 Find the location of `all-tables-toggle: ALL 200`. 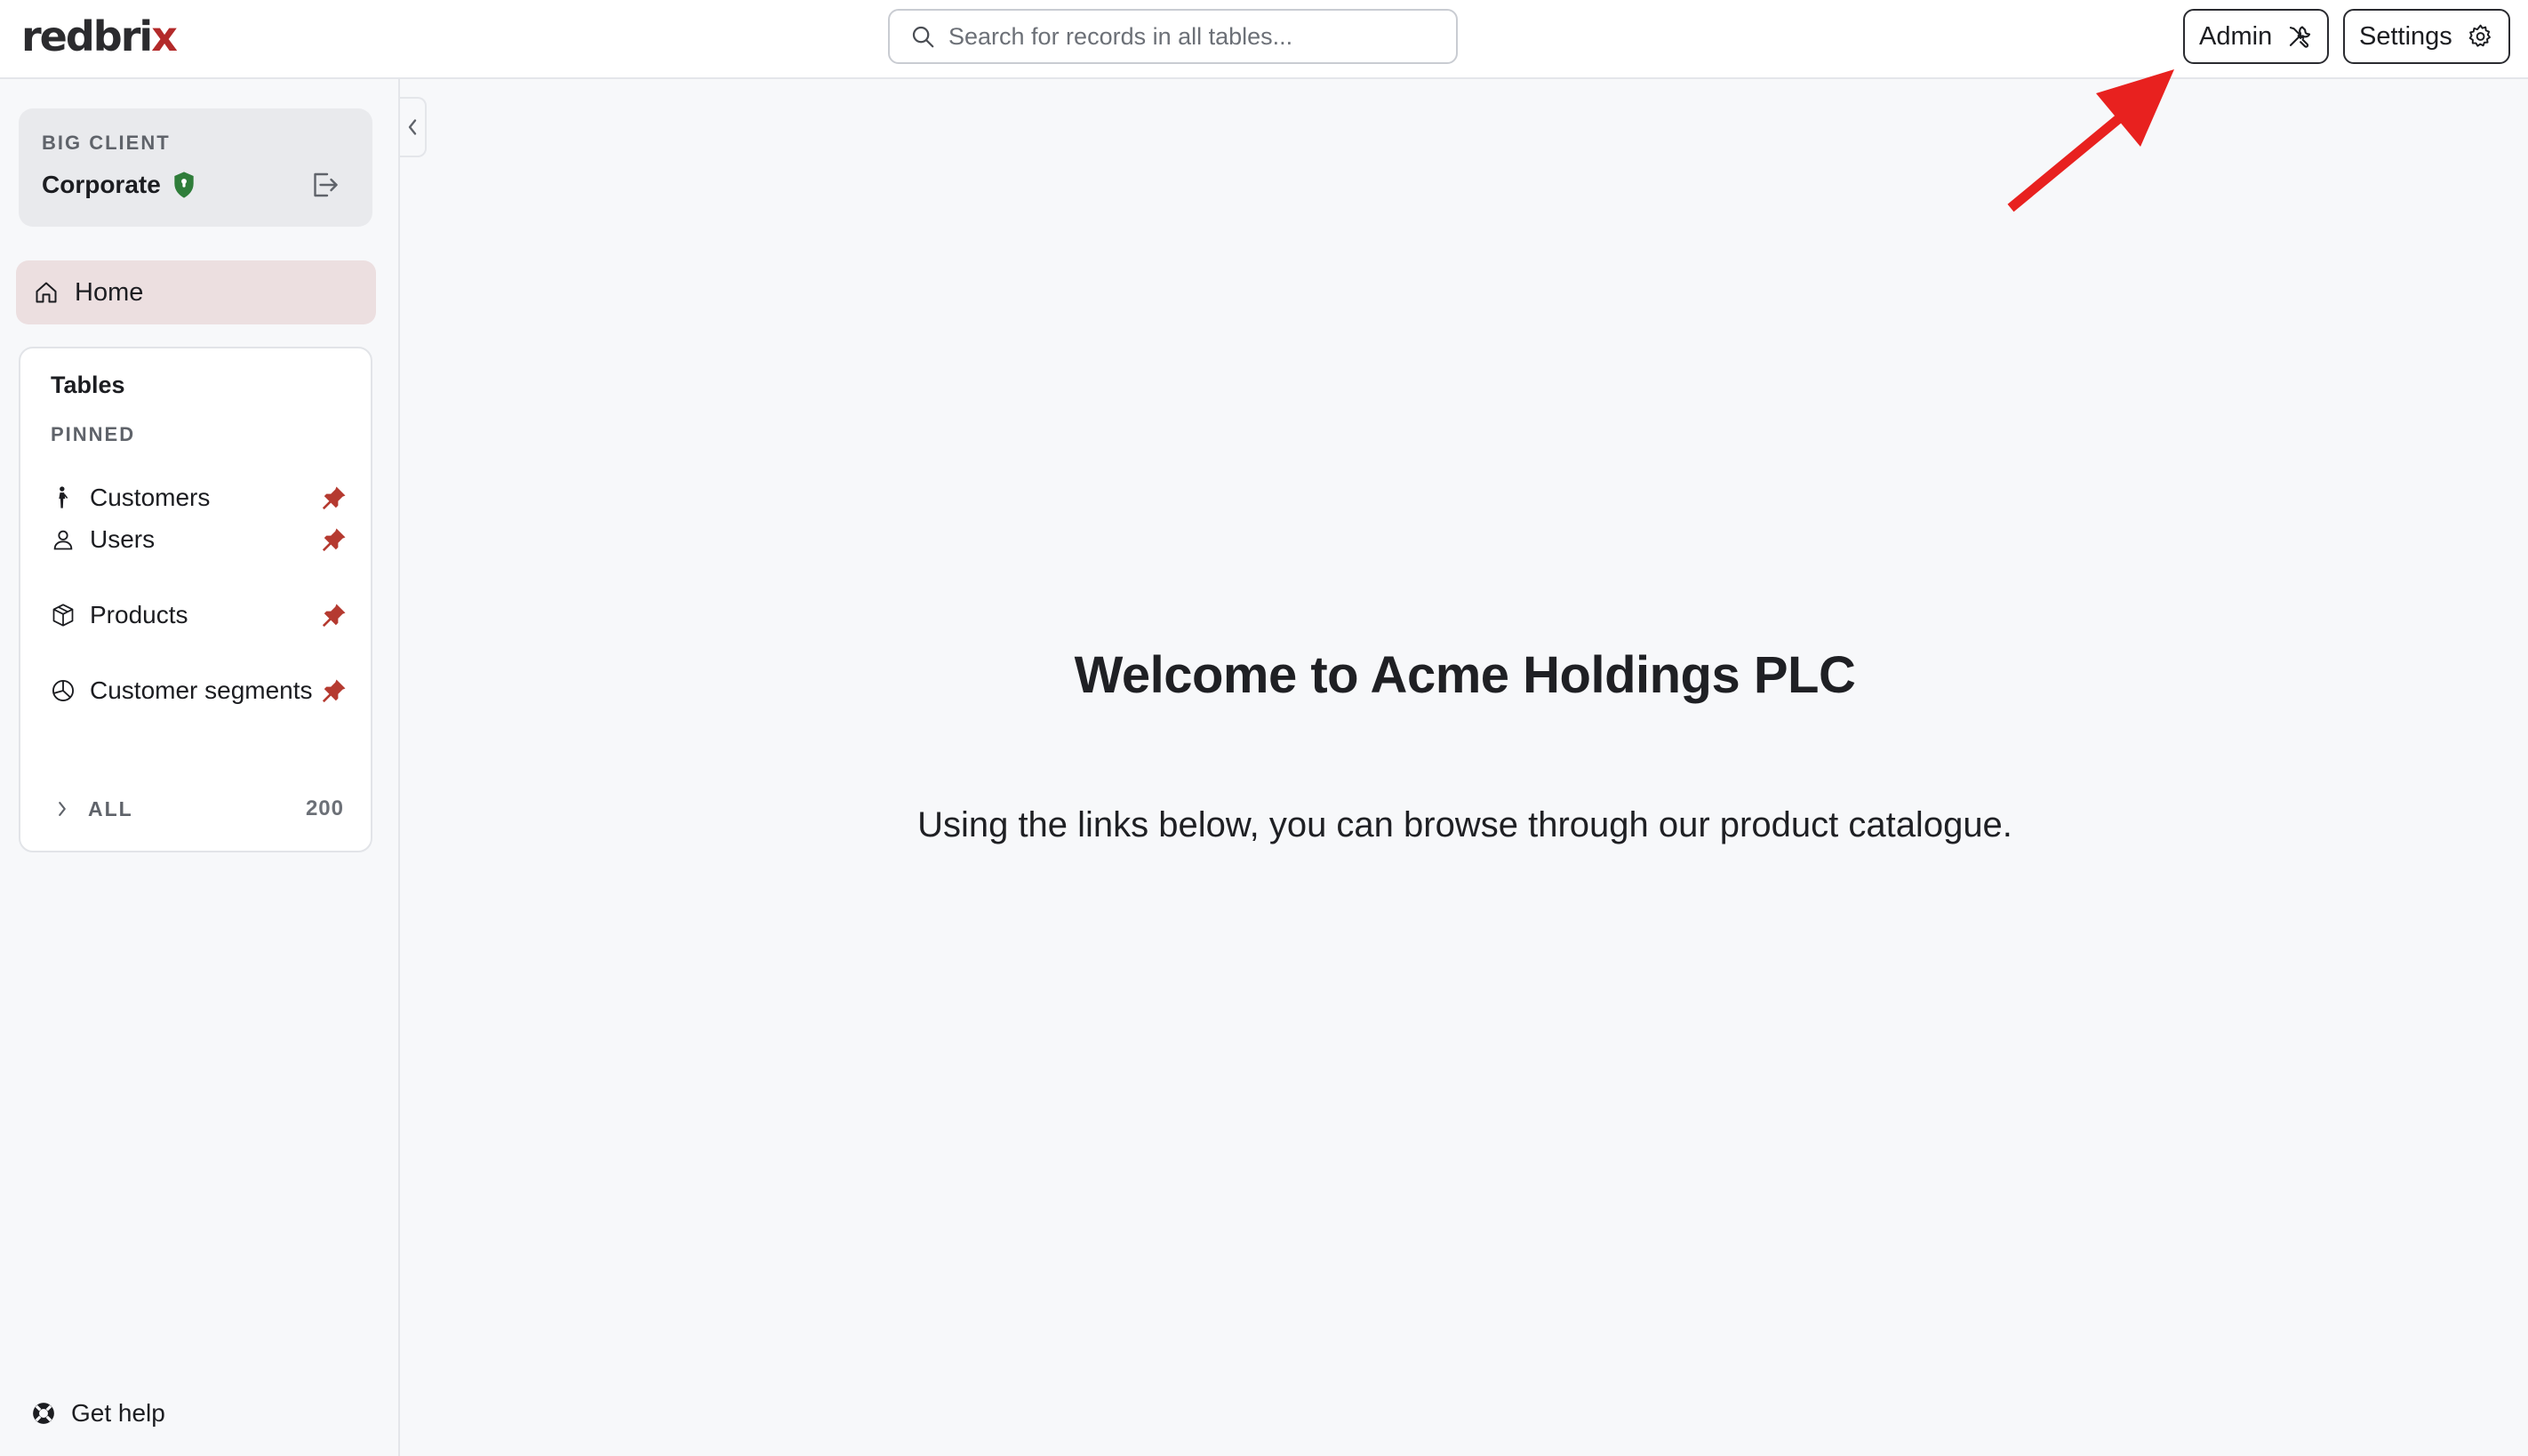

all-tables-toggle: ALL 200 is located at coordinates (196, 809).